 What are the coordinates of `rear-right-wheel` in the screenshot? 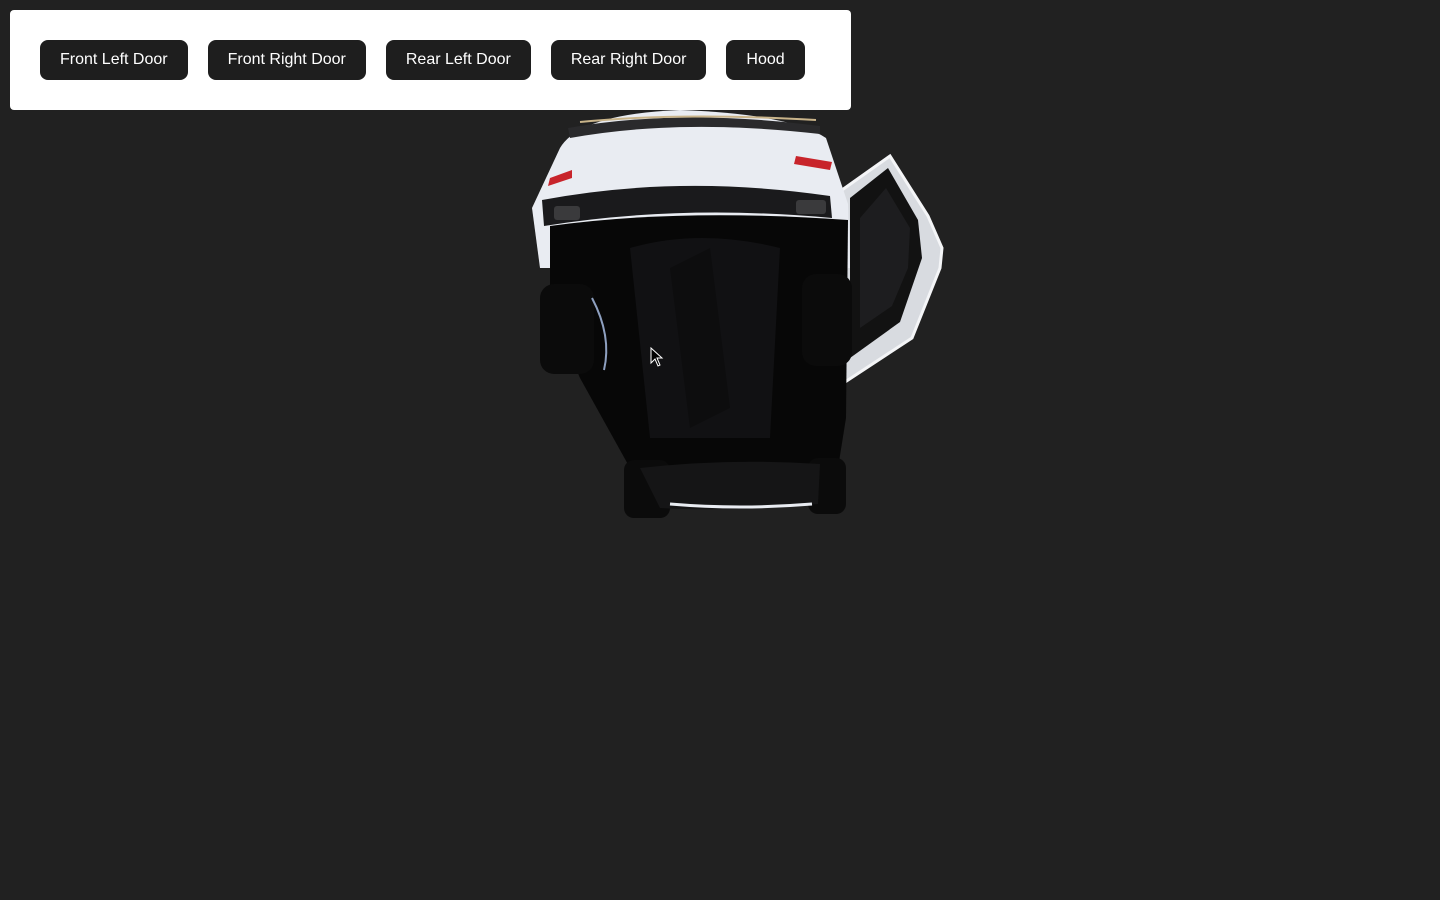 It's located at (827, 320).